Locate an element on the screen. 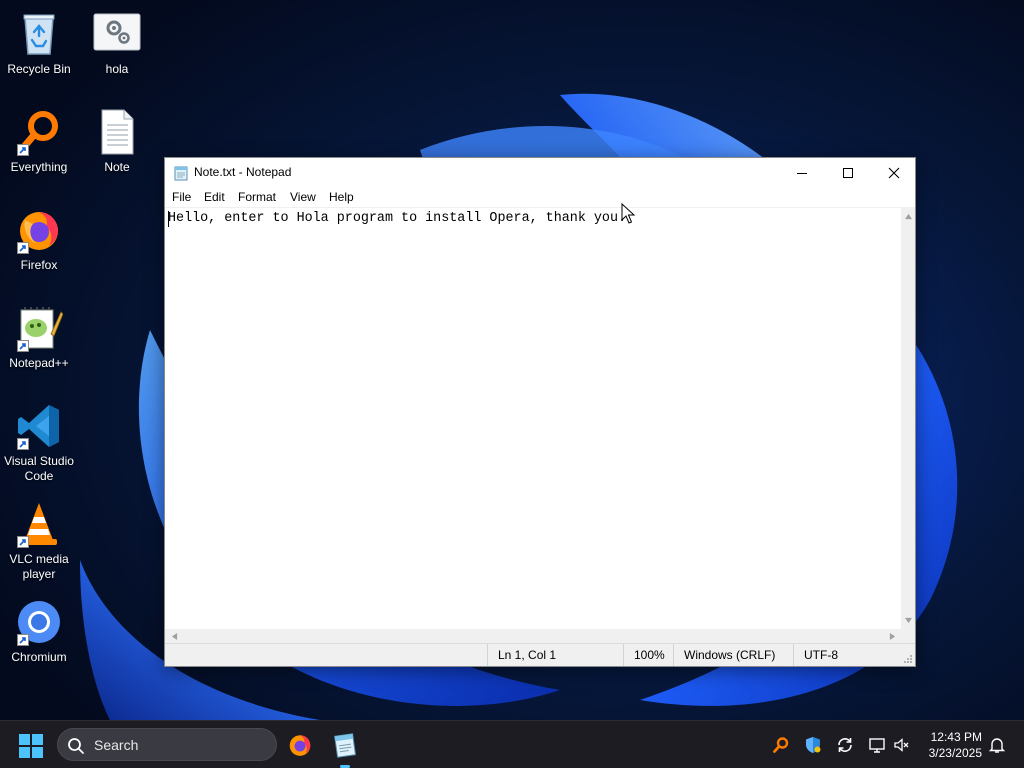 Image resolution: width=1024 pixels, height=768 pixels. tray-sync is located at coordinates (845, 745).